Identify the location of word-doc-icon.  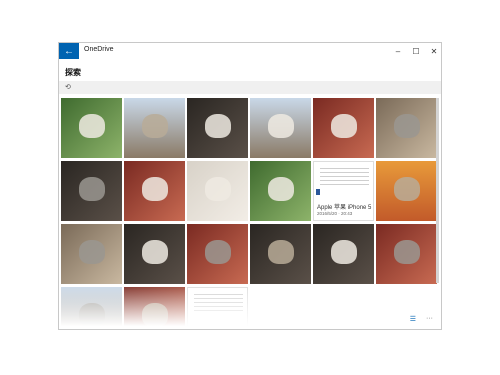
(318, 192).